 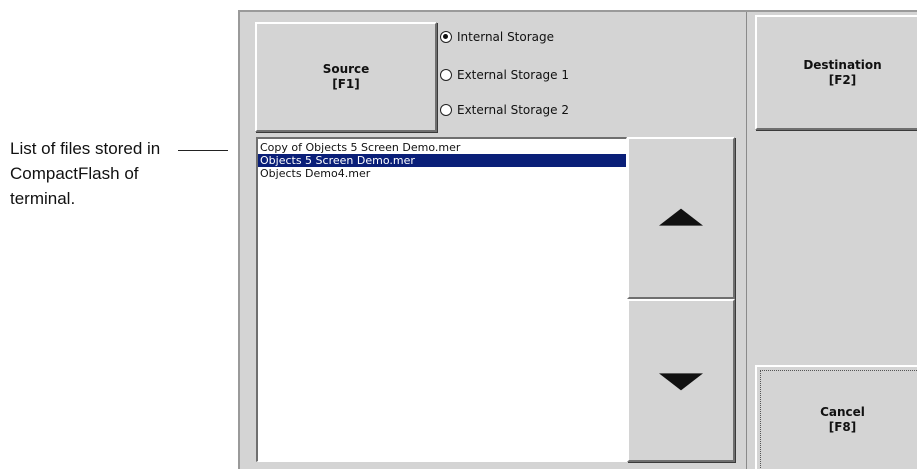 I want to click on panel-separator, so click(x=746, y=240).